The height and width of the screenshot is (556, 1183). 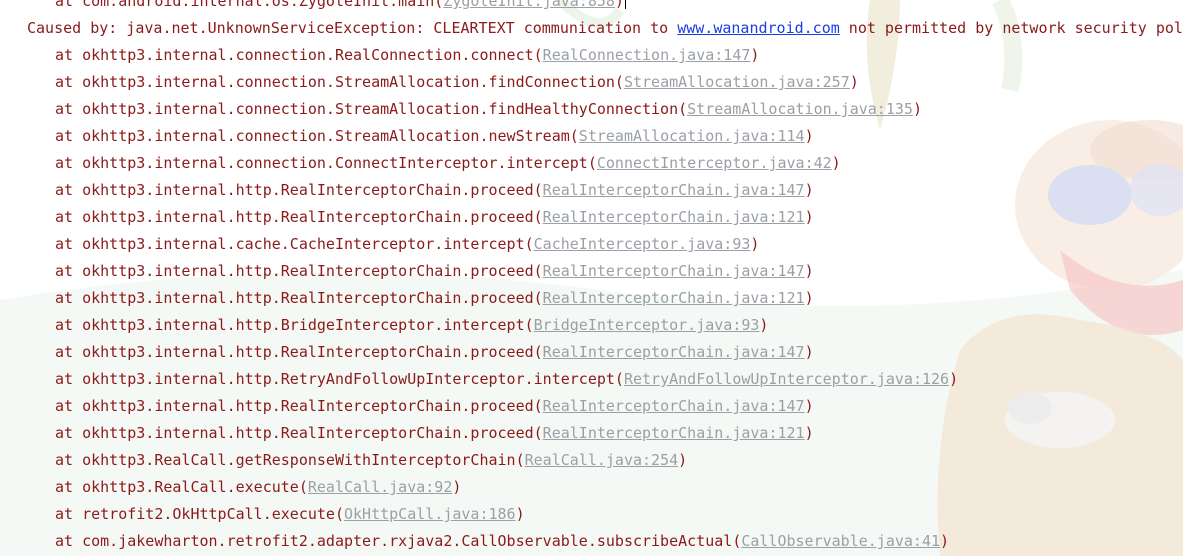 What do you see at coordinates (642, 244) in the screenshot?
I see `source-file-link: CacheInterceptor.java:93` at bounding box center [642, 244].